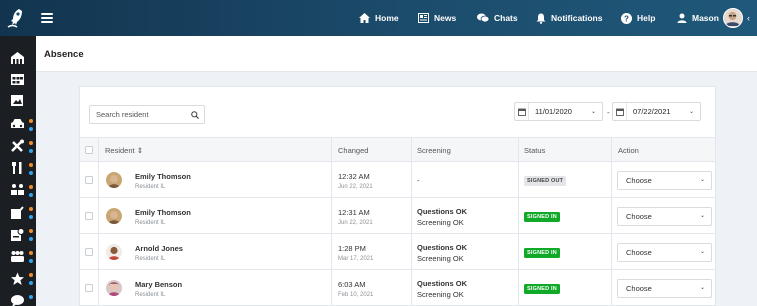 The image size is (757, 306). What do you see at coordinates (17, 235) in the screenshot?
I see `sidebar-absence-icon` at bounding box center [17, 235].